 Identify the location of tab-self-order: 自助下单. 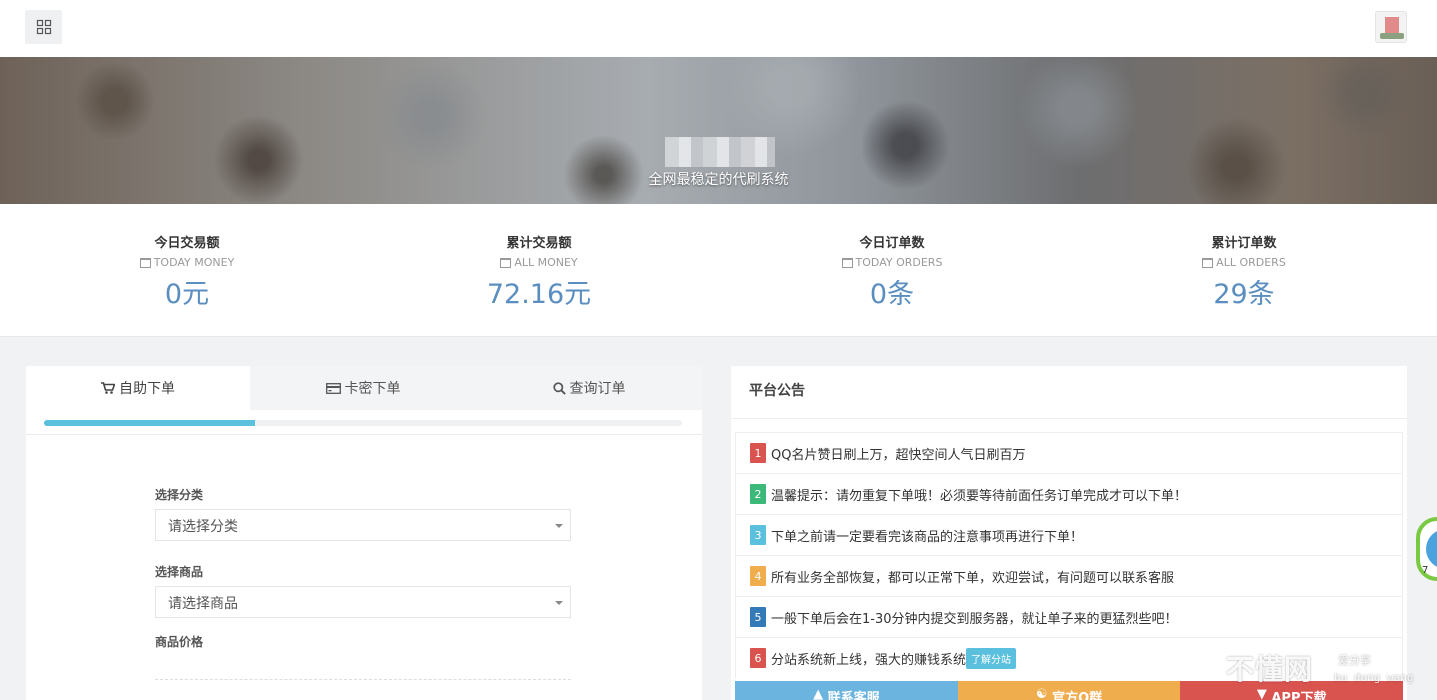
(138, 388).